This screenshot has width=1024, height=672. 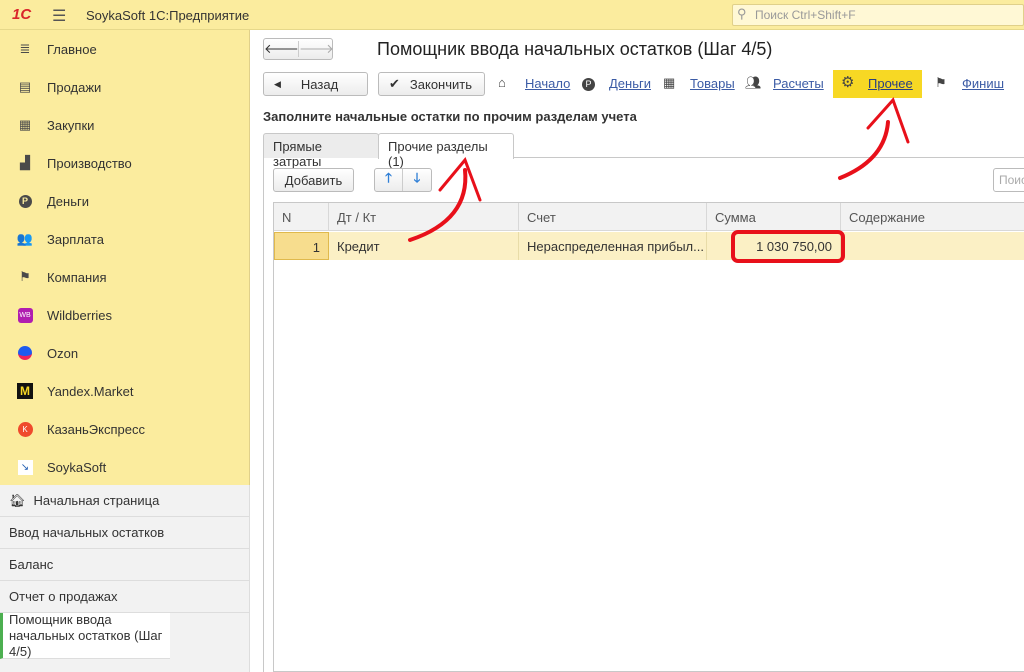 I want to click on forward-arrow-icon: 🡒, so click(x=316, y=49).